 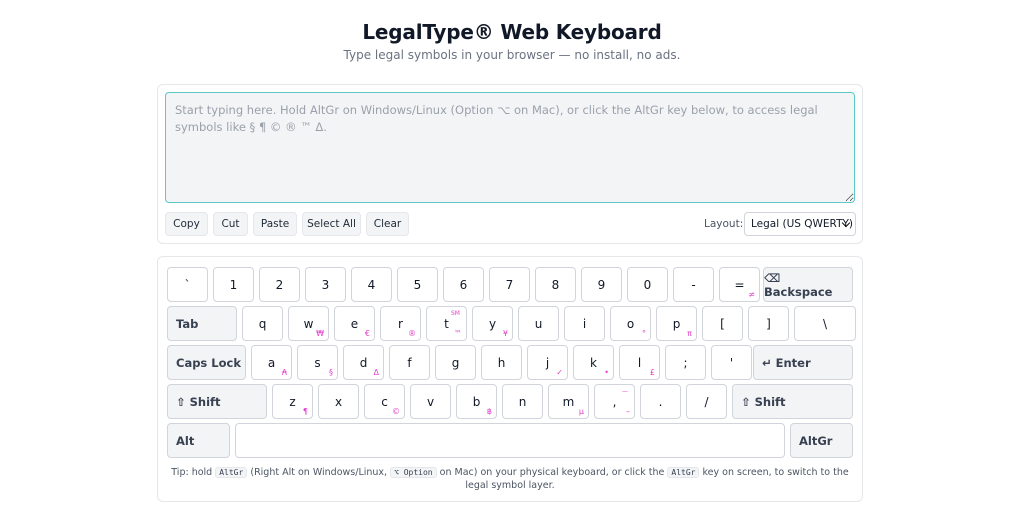 I want to click on shift-left-key: ⇧ Shift, so click(x=217, y=401).